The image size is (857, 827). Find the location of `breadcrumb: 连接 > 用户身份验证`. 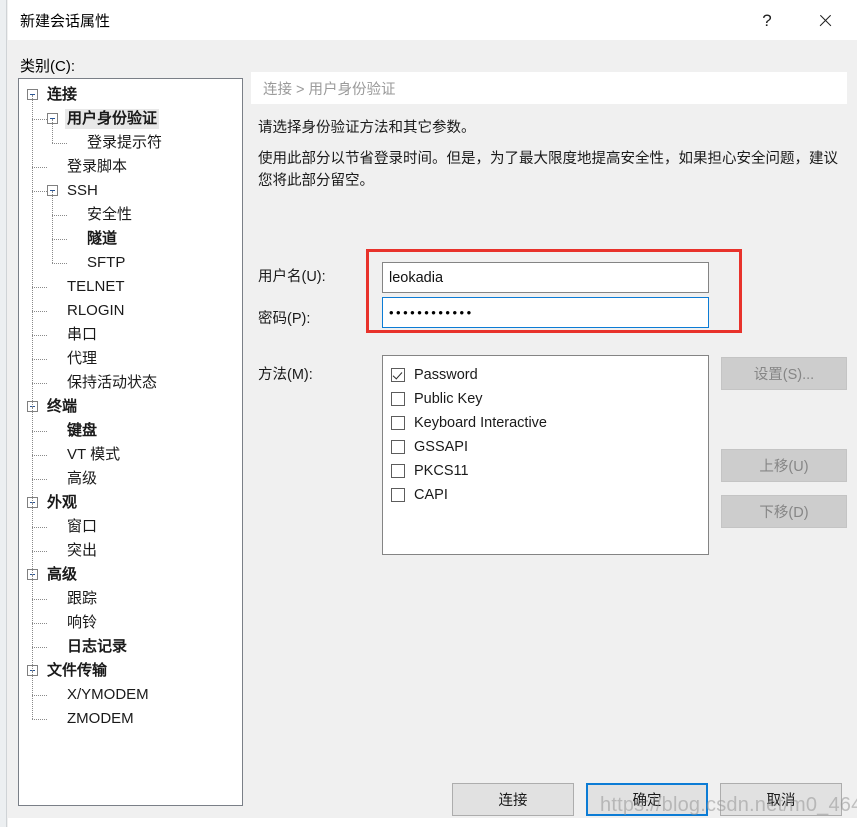

breadcrumb: 连接 > 用户身份验证 is located at coordinates (549, 88).